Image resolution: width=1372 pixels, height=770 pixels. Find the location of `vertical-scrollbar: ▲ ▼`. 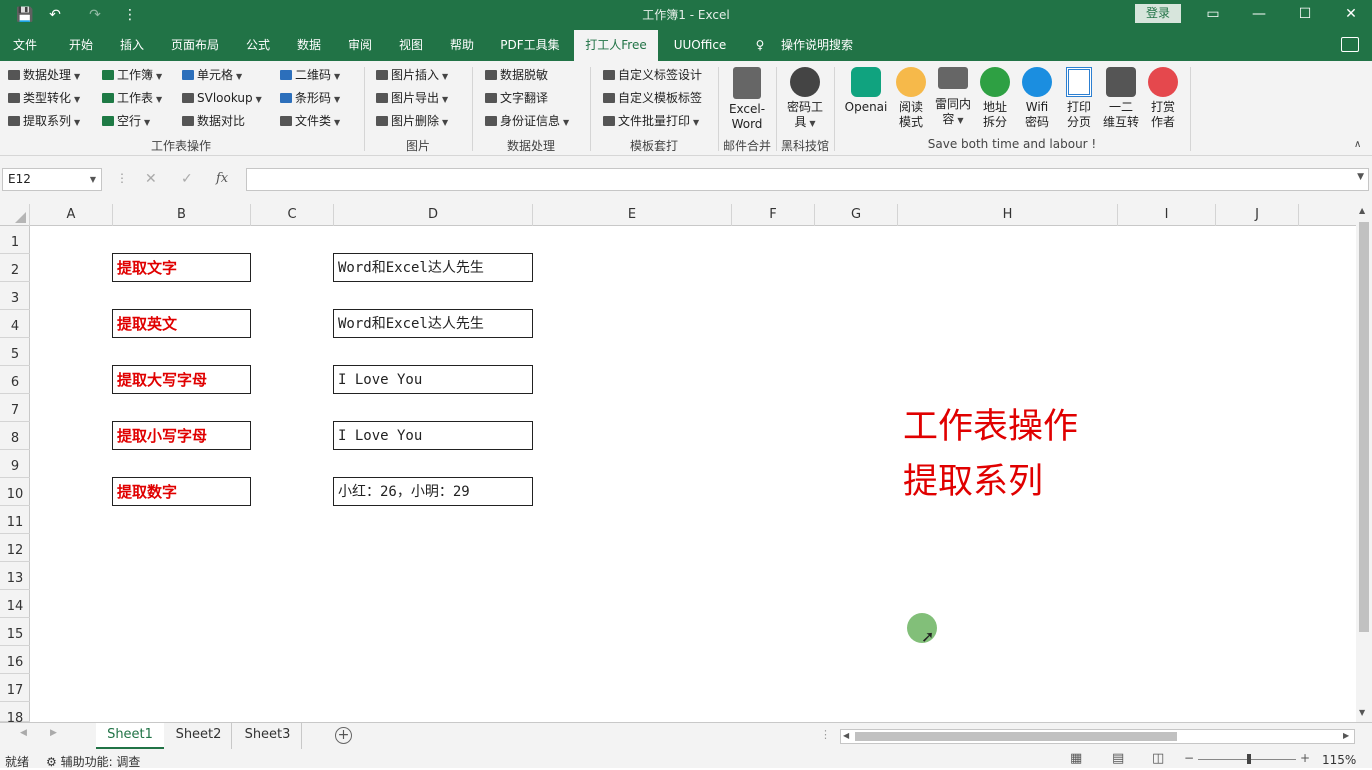

vertical-scrollbar: ▲ ▼ is located at coordinates (1364, 463).